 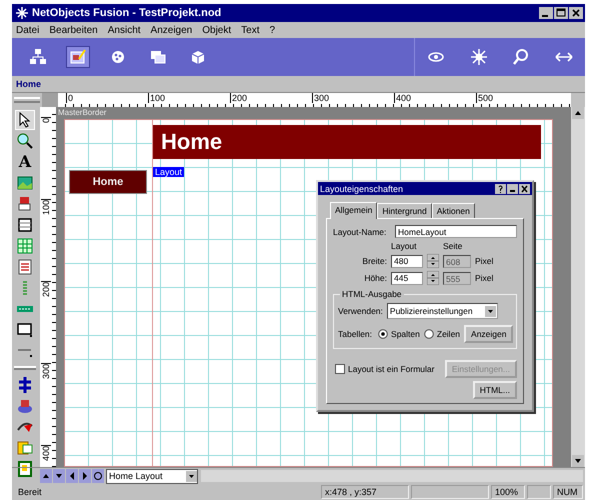 What do you see at coordinates (25, 120) in the screenshot?
I see `pointer-icon` at bounding box center [25, 120].